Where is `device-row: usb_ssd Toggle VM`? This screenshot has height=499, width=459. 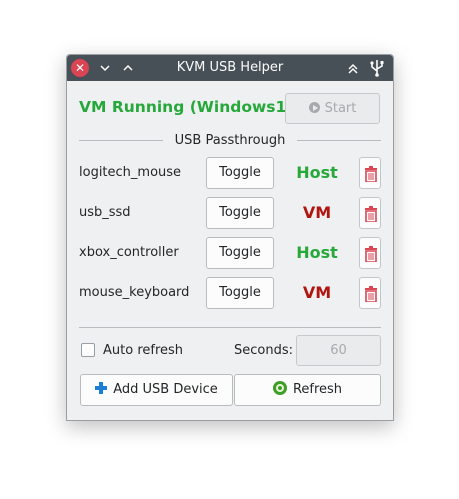 device-row: usb_ssd Toggle VM is located at coordinates (230, 213).